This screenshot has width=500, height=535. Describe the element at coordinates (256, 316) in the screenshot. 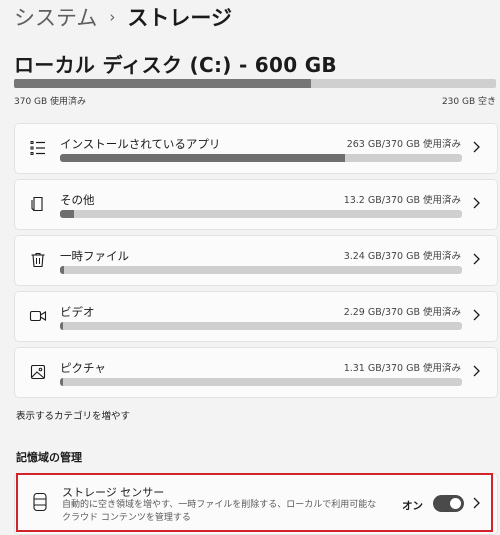

I see `category-card-videos: ビデオ 2.29 GB/370 GB 使用済み` at that location.